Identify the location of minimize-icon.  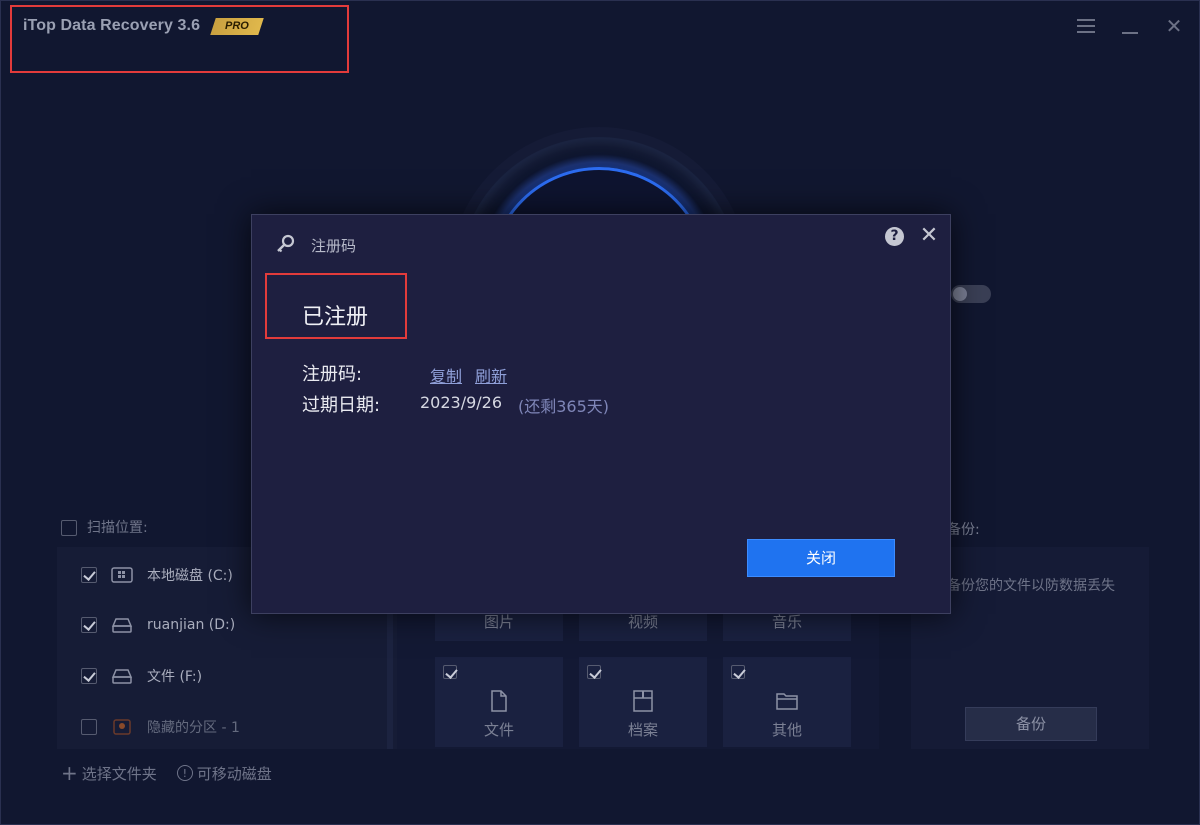
(1130, 26).